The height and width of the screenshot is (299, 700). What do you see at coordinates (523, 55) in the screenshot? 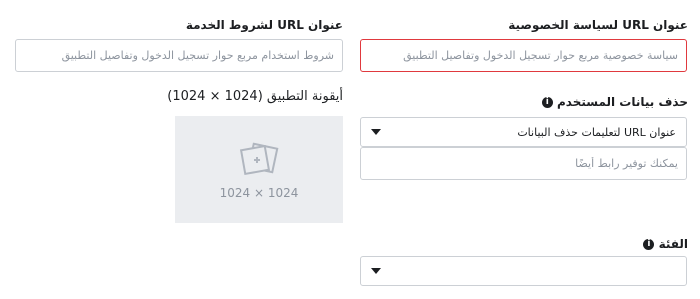
I see `privacy-url-input` at bounding box center [523, 55].